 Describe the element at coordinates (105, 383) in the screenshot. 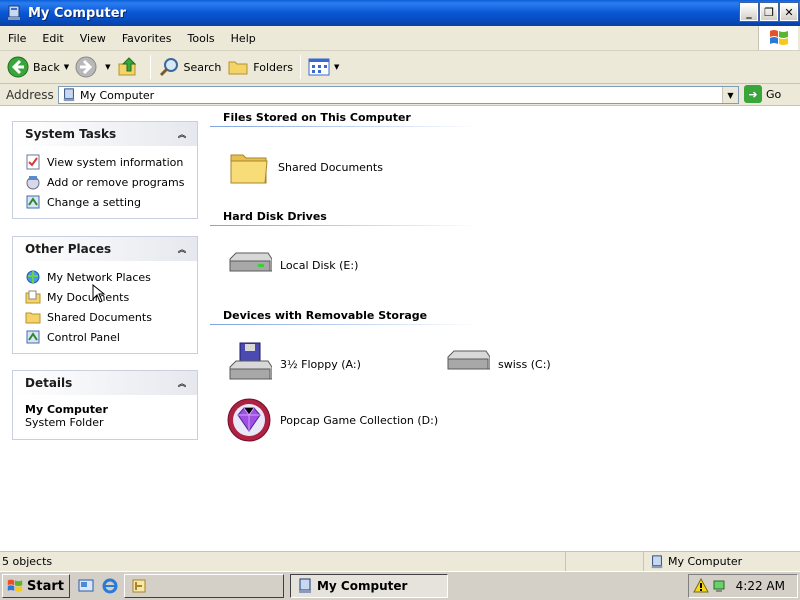

I see `details-header: Details ︽` at that location.